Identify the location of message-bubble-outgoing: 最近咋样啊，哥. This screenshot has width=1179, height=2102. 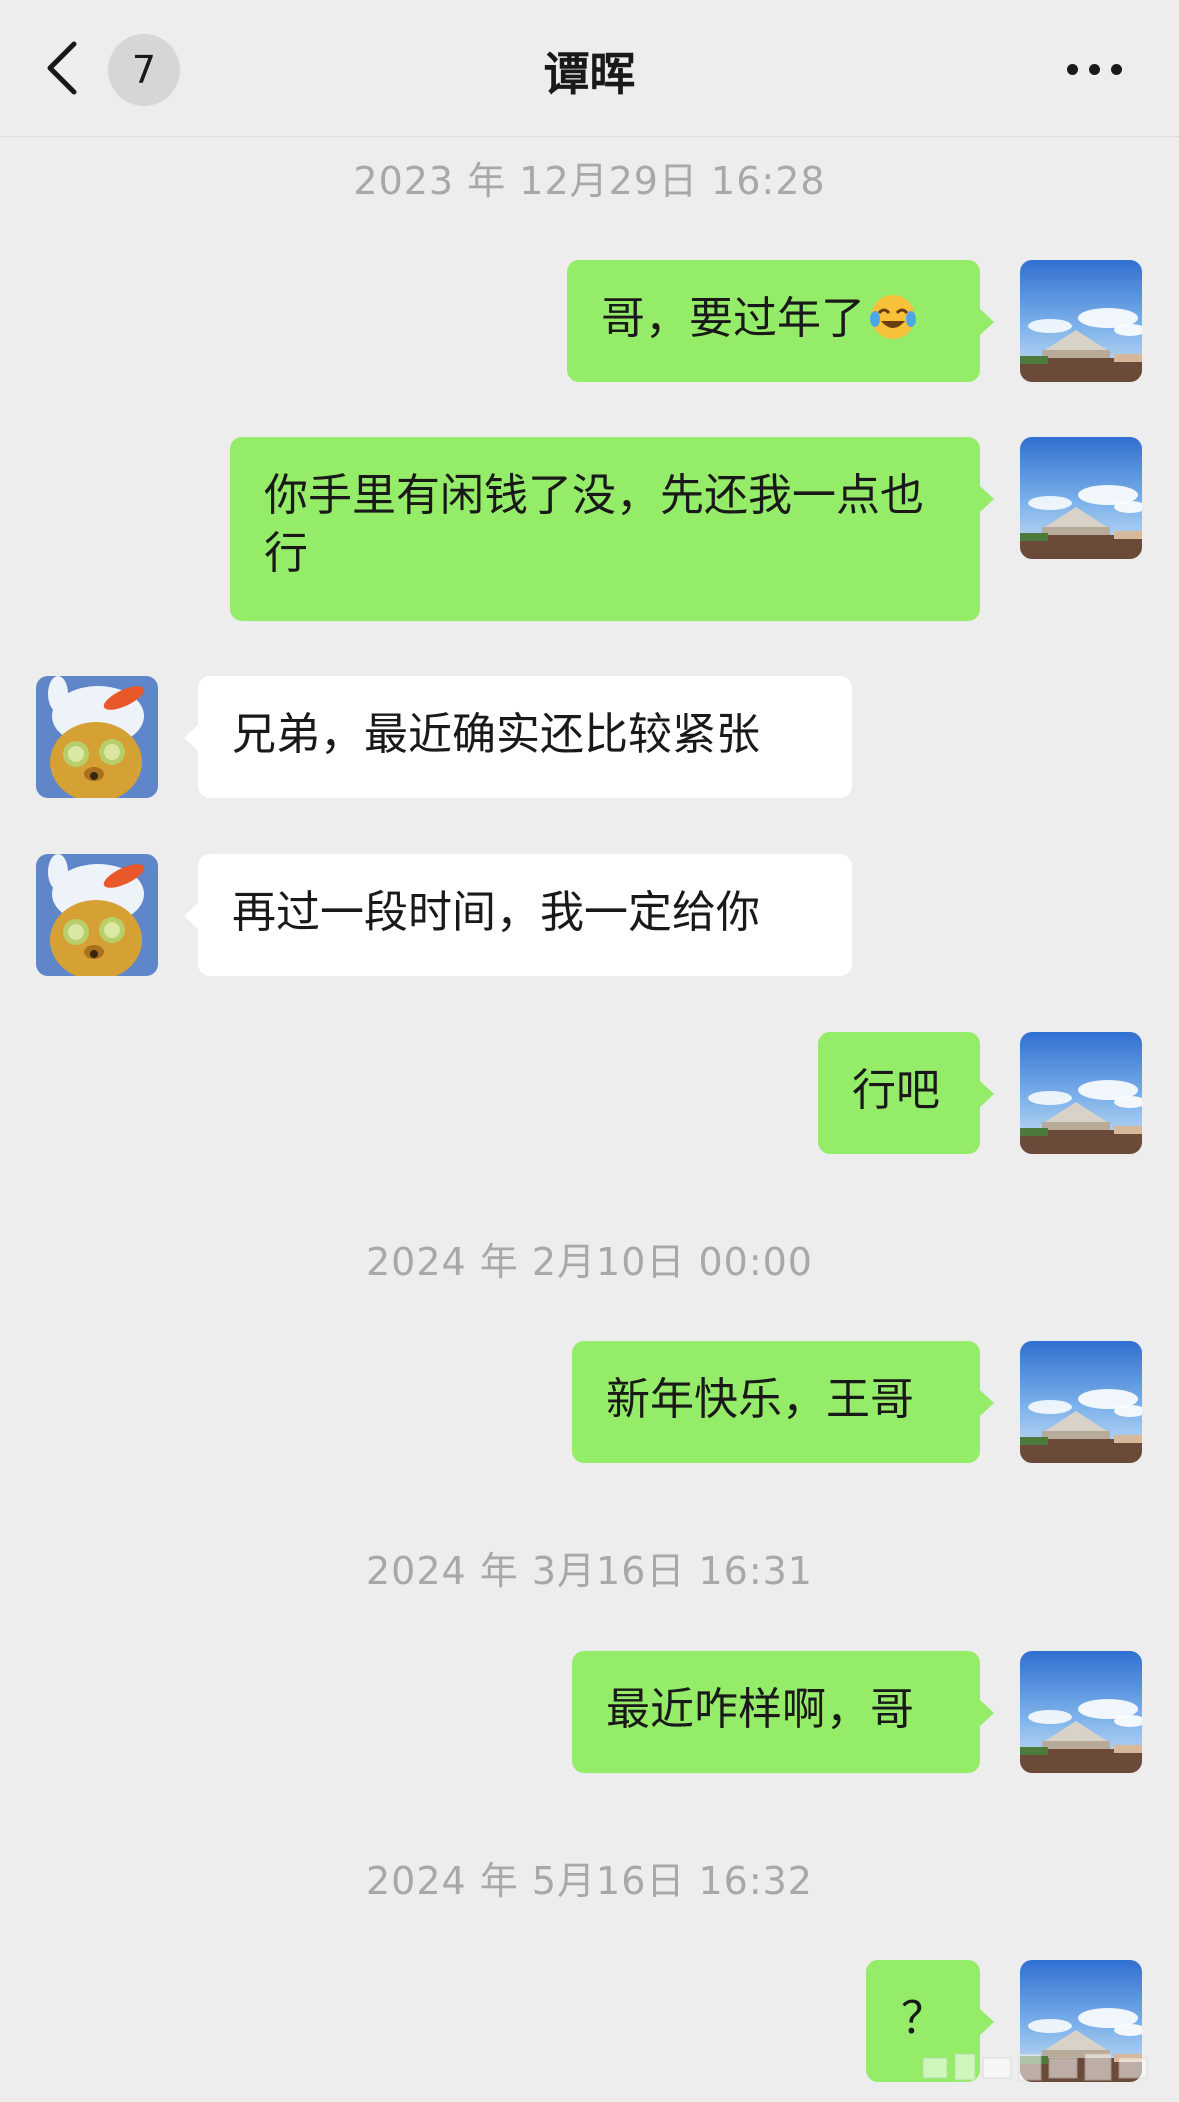
(783, 1712).